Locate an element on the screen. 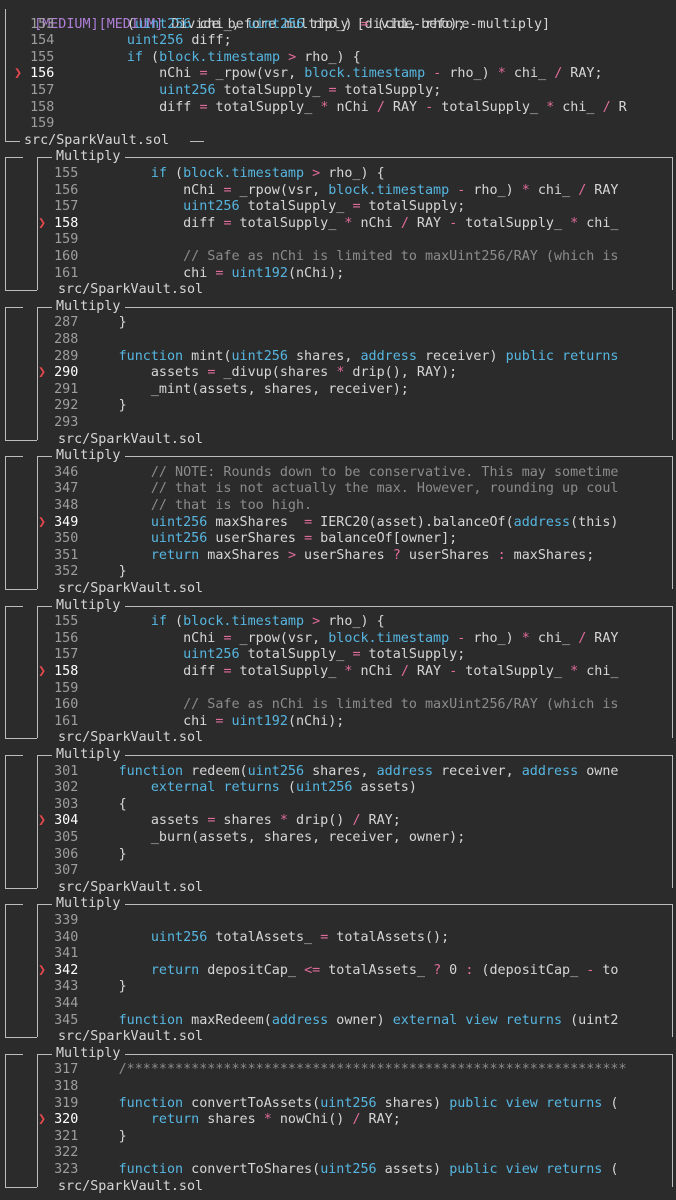  code-text: external returns (uint256 assets) is located at coordinates (283, 788).